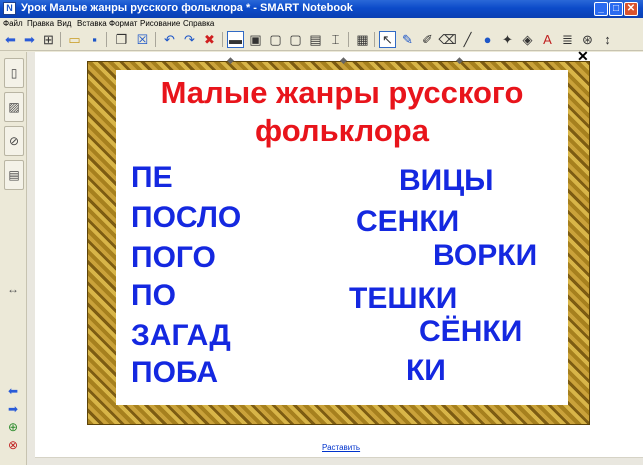 The width and height of the screenshot is (643, 465). Describe the element at coordinates (342, 111) in the screenshot. I see `slide-title: Малые жанры русского фольклора` at that location.